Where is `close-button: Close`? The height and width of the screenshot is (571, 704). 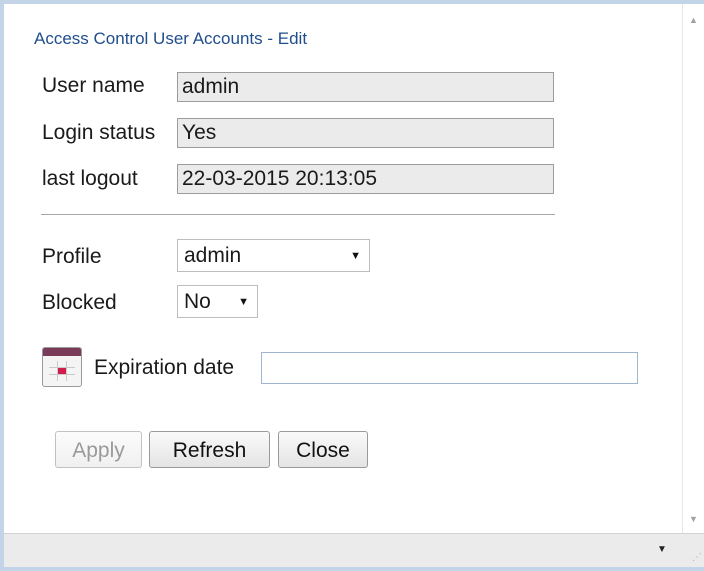
close-button: Close is located at coordinates (323, 449).